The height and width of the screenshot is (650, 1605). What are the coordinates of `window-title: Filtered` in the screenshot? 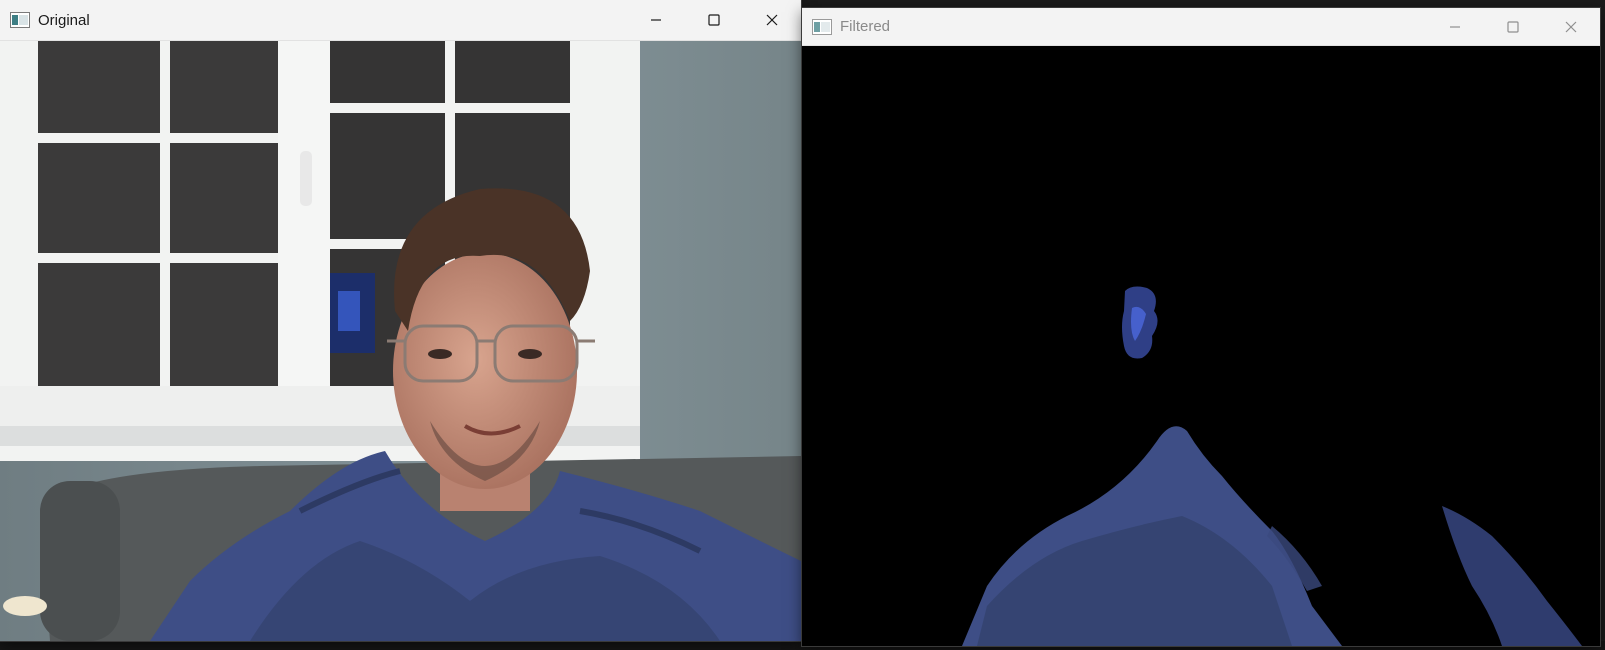 It's located at (865, 26).